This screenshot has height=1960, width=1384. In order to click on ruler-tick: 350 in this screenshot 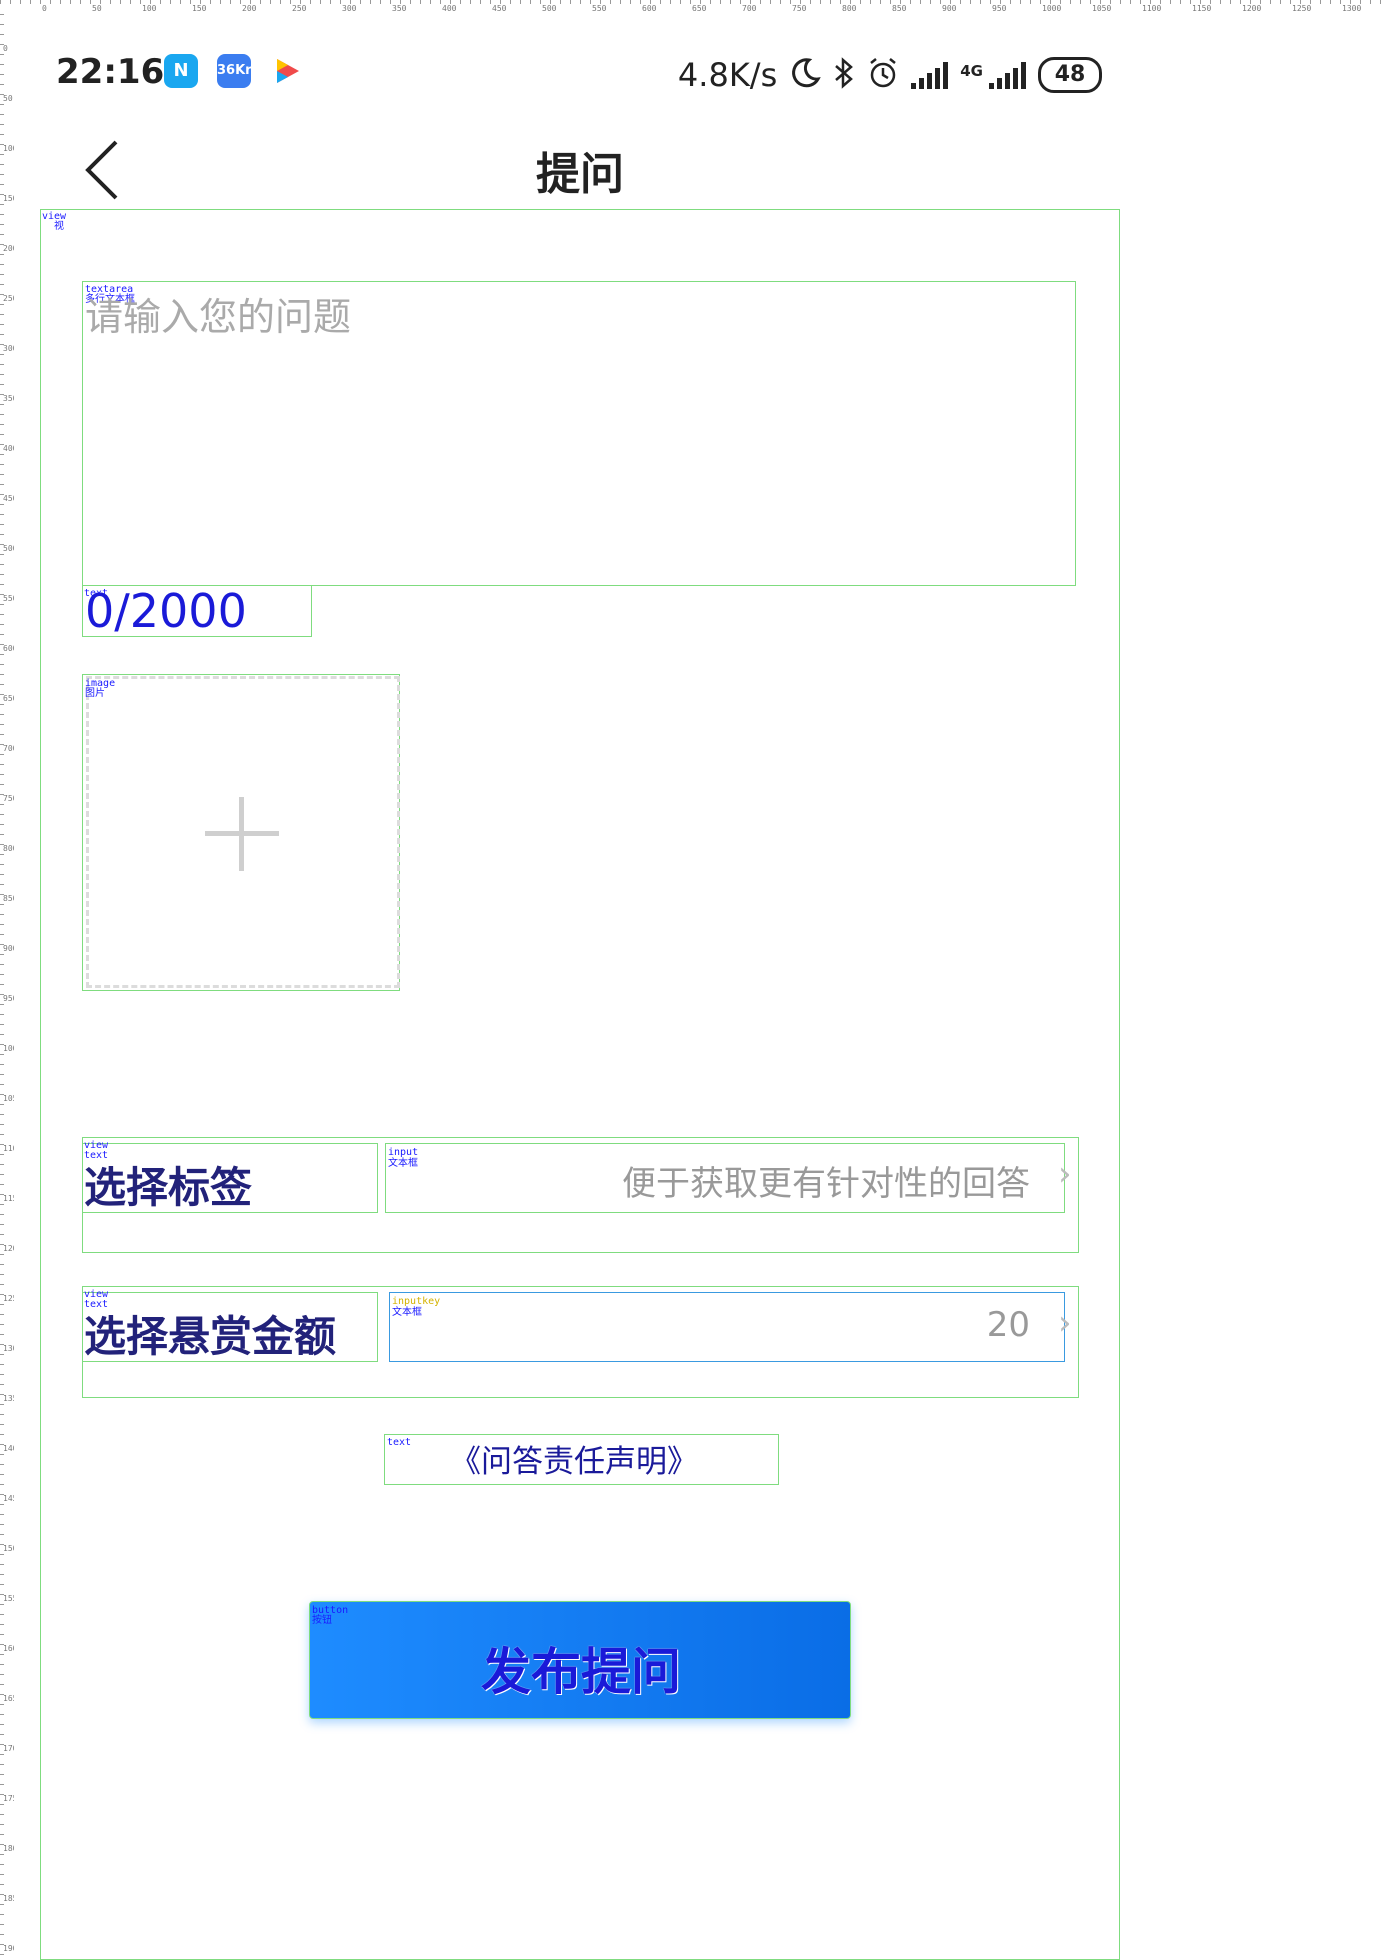, I will do `click(399, 8)`.